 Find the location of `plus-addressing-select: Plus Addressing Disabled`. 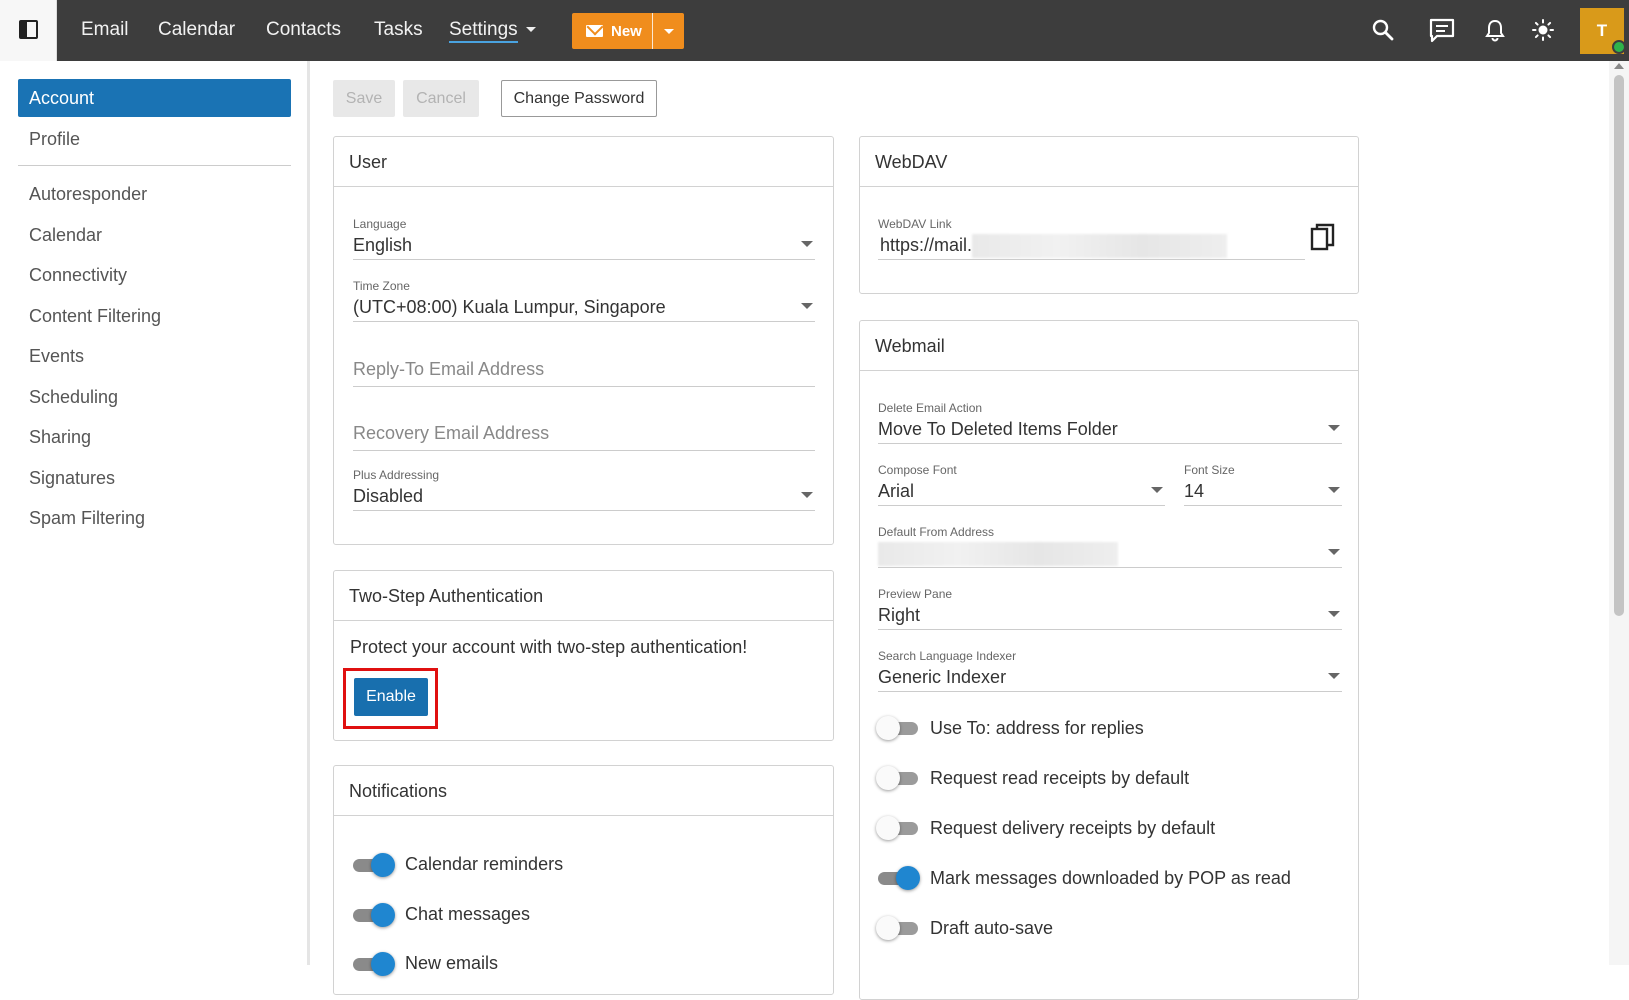

plus-addressing-select: Plus Addressing Disabled is located at coordinates (584, 489).